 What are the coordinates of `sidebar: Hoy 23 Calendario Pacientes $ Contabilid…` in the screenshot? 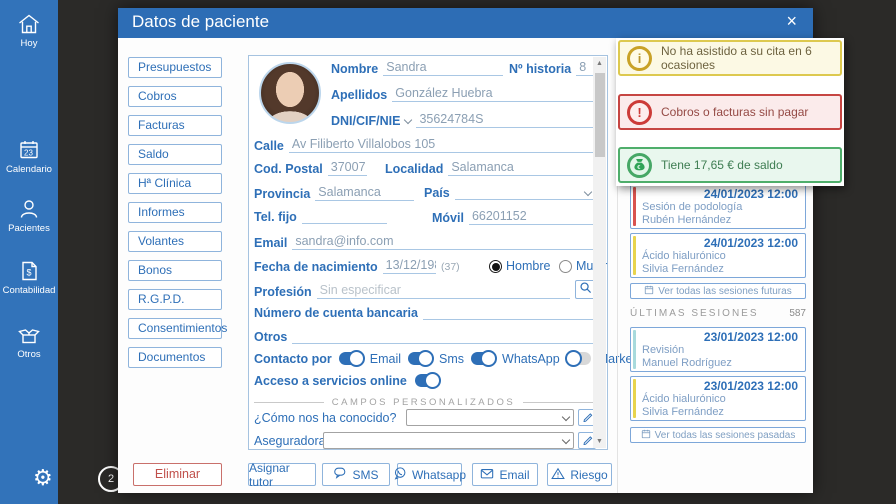 It's located at (29, 252).